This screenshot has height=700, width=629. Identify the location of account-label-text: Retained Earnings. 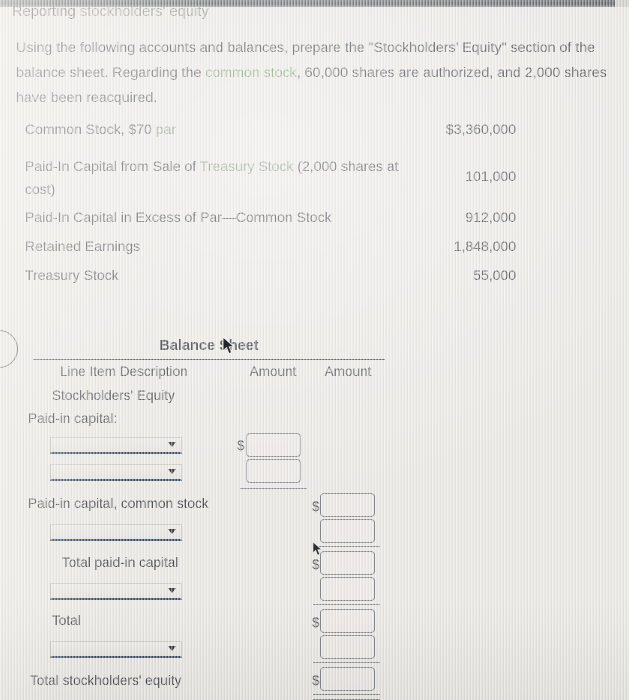
(83, 246).